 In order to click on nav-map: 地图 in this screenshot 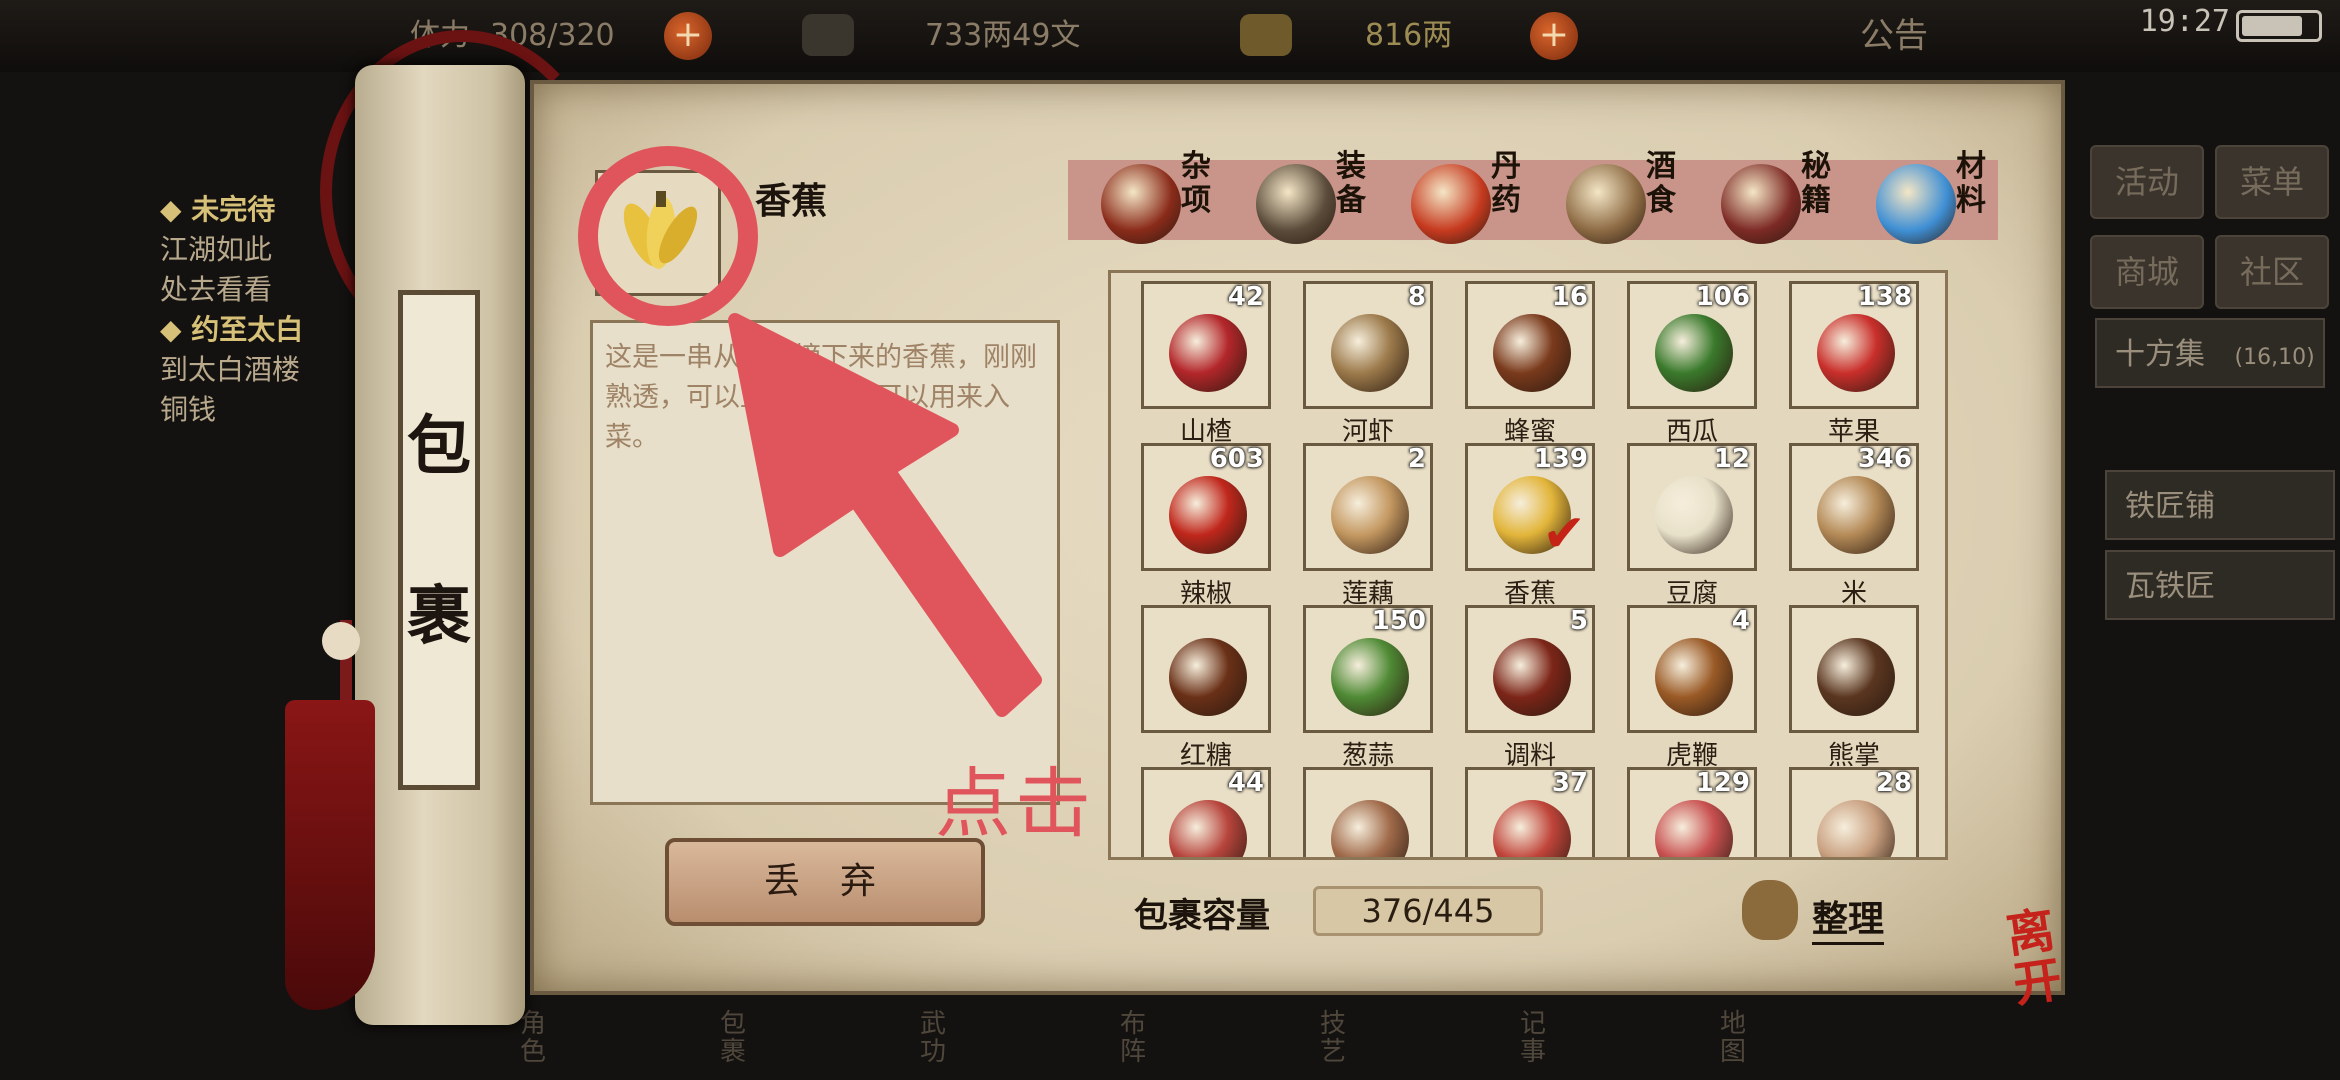, I will do `click(1740, 1038)`.